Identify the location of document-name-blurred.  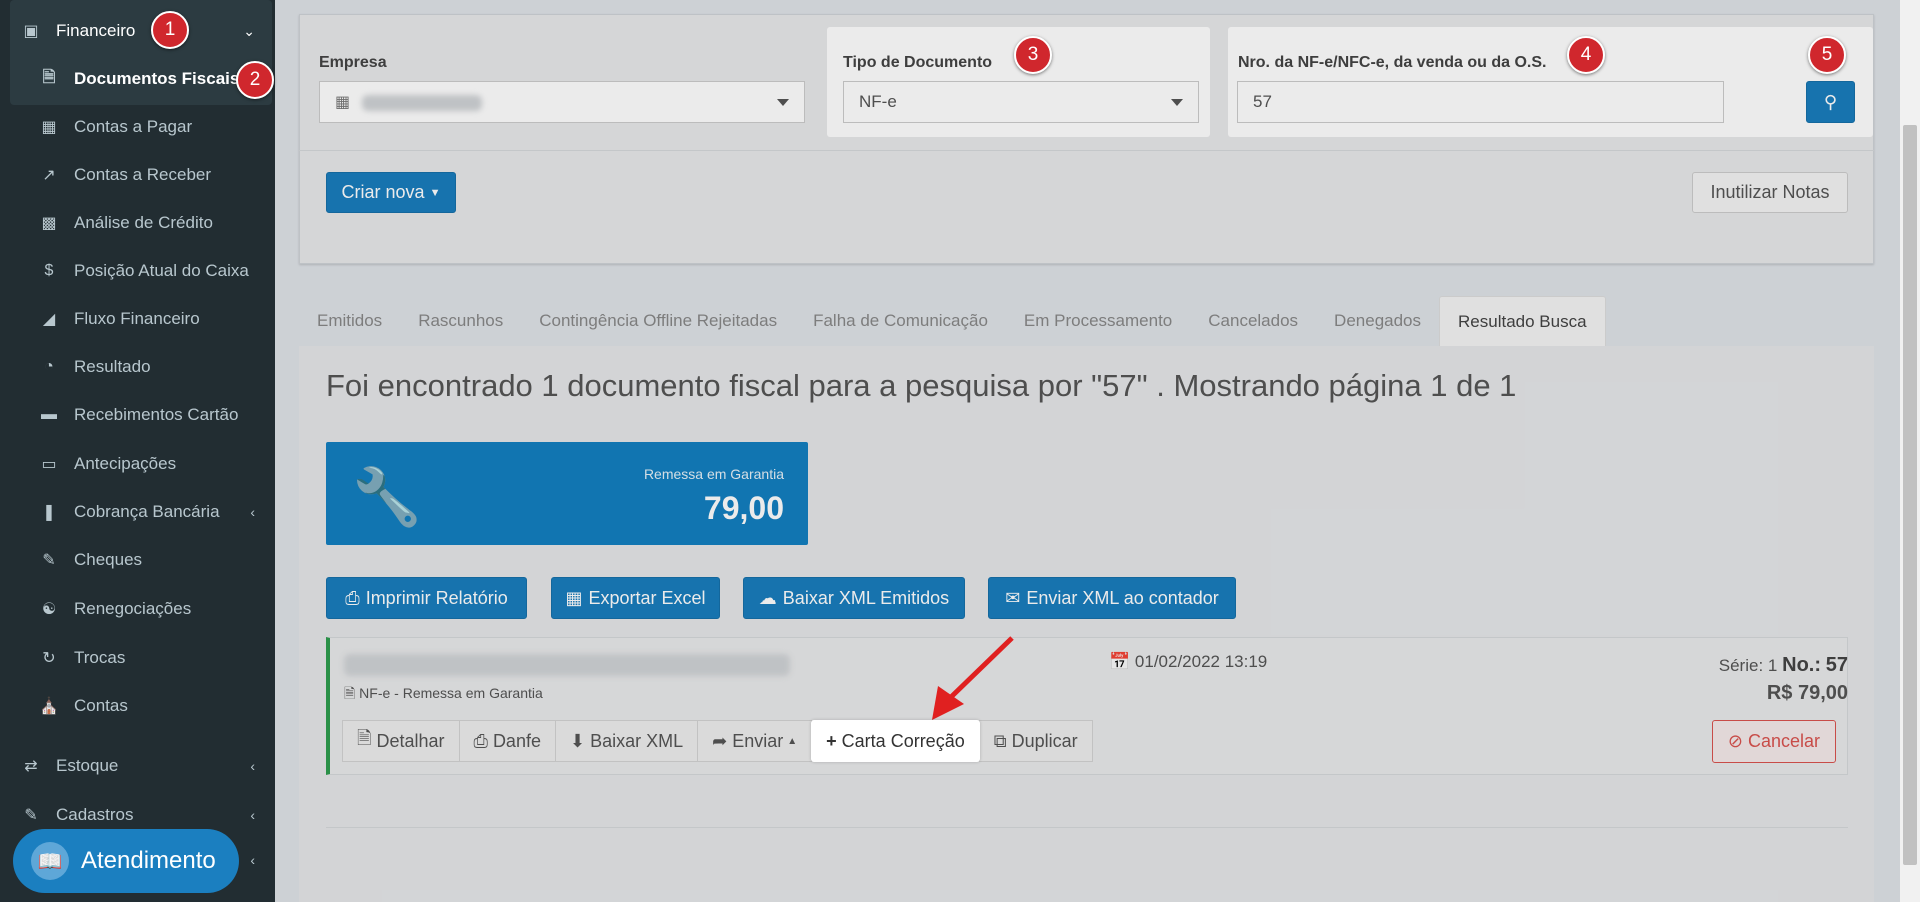
(567, 665).